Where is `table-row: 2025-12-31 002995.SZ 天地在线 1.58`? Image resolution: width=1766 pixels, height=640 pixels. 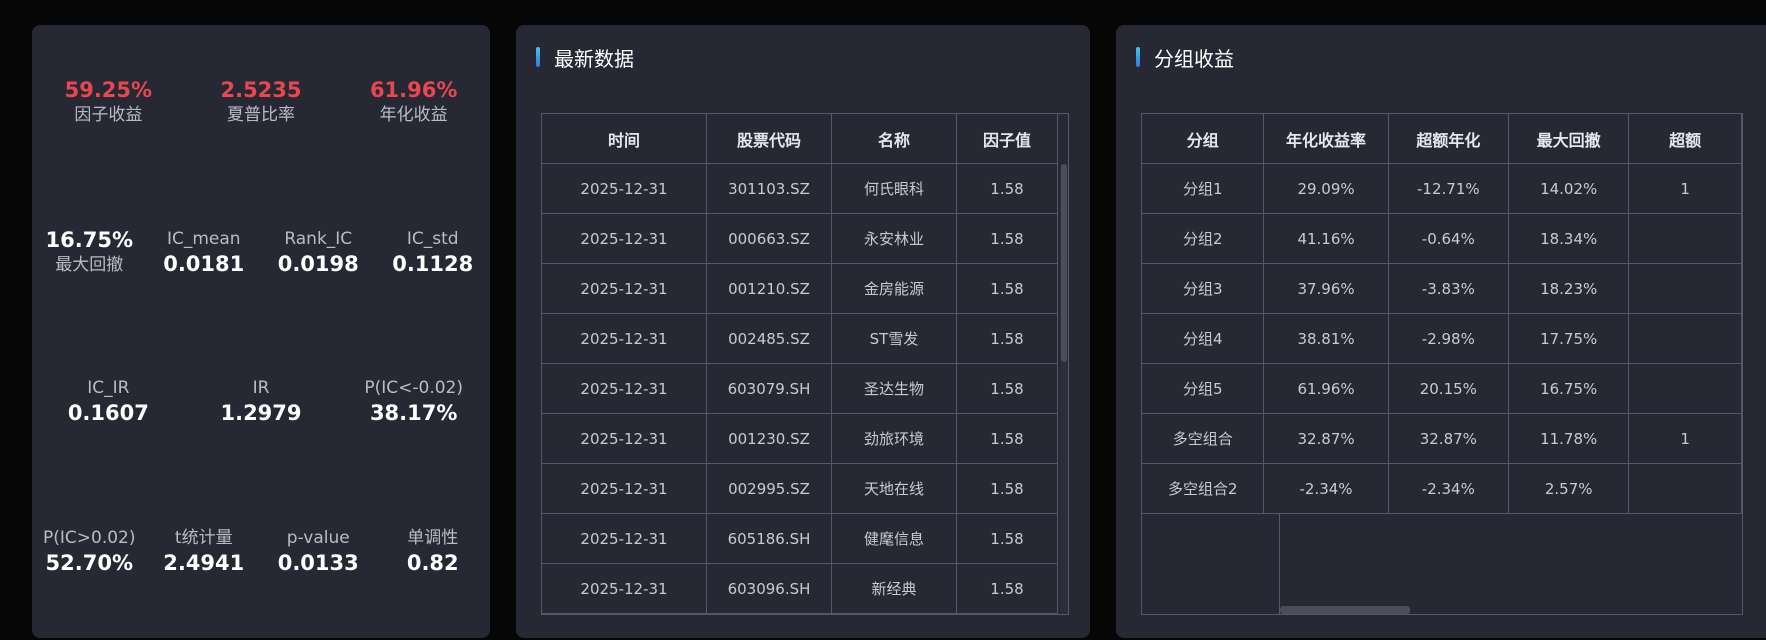
table-row: 2025-12-31 002995.SZ 天地在线 1.58 is located at coordinates (800, 488).